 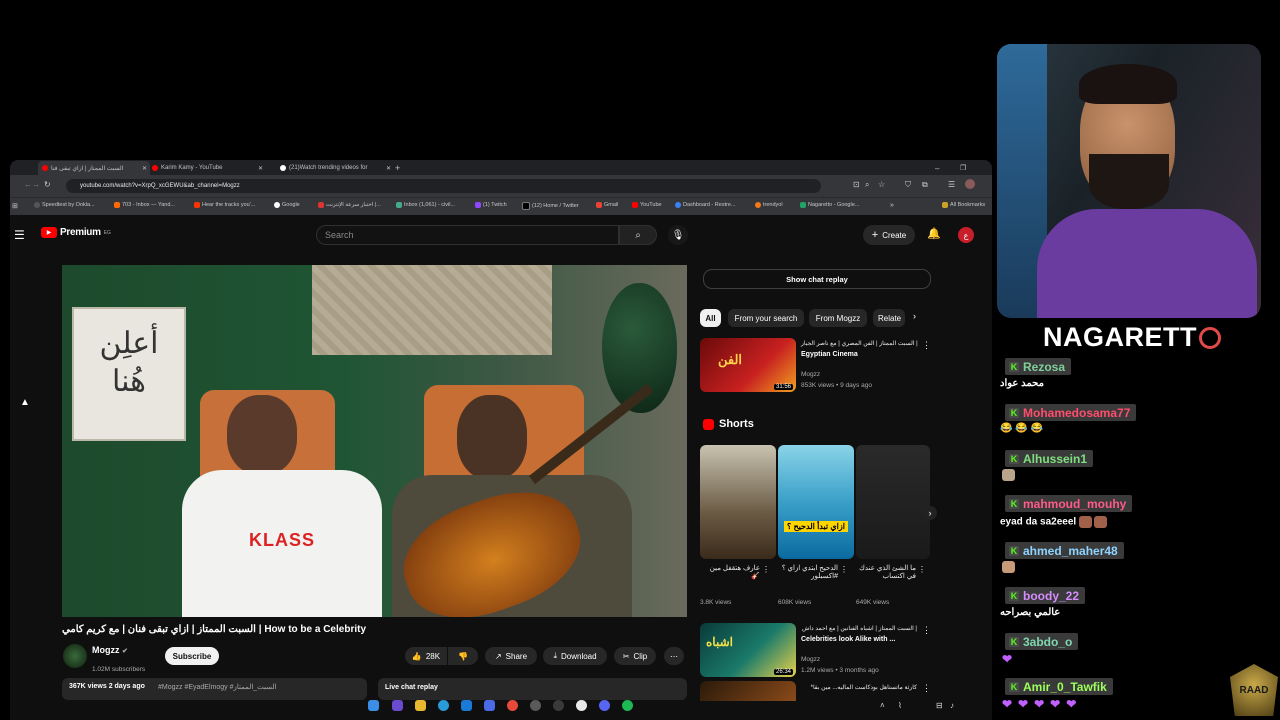 What do you see at coordinates (647, 205) in the screenshot?
I see `bookmark-youtube: YouTube` at bounding box center [647, 205].